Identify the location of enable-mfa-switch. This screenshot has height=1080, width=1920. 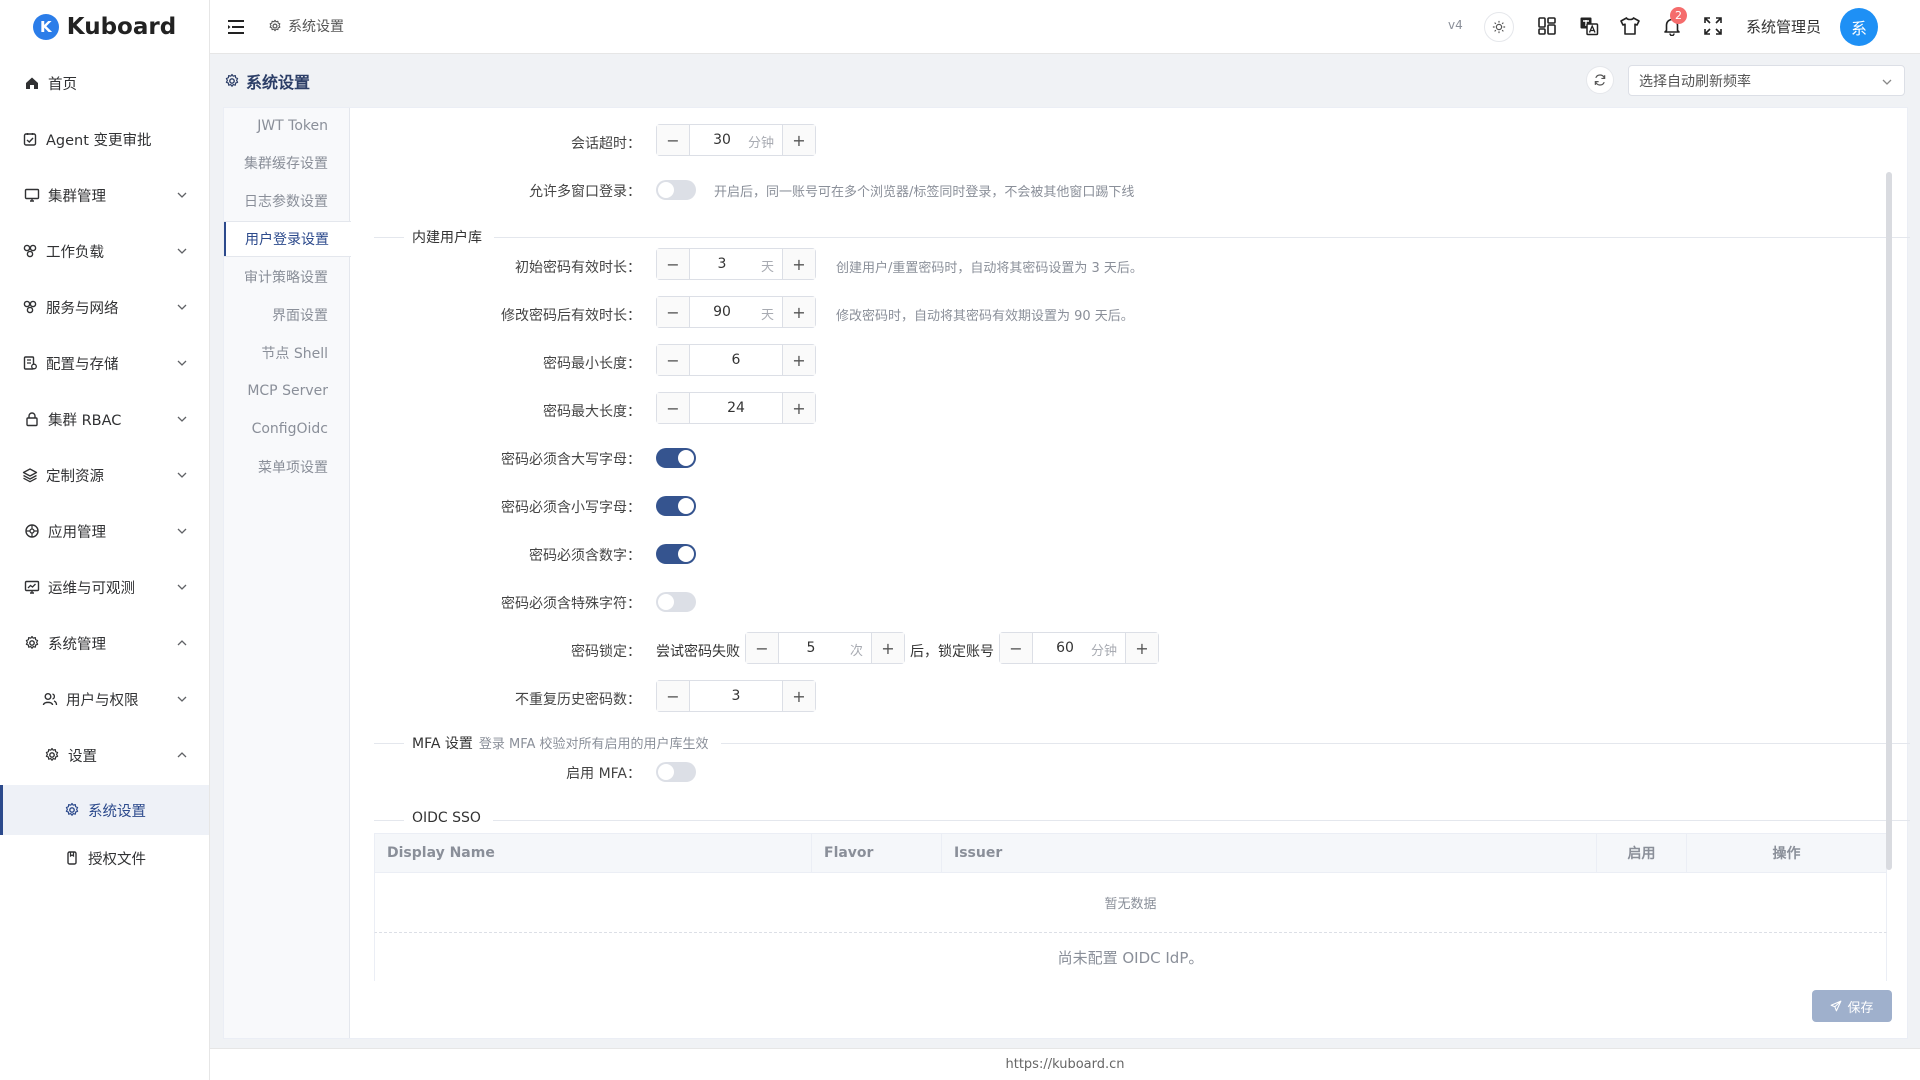
(676, 772).